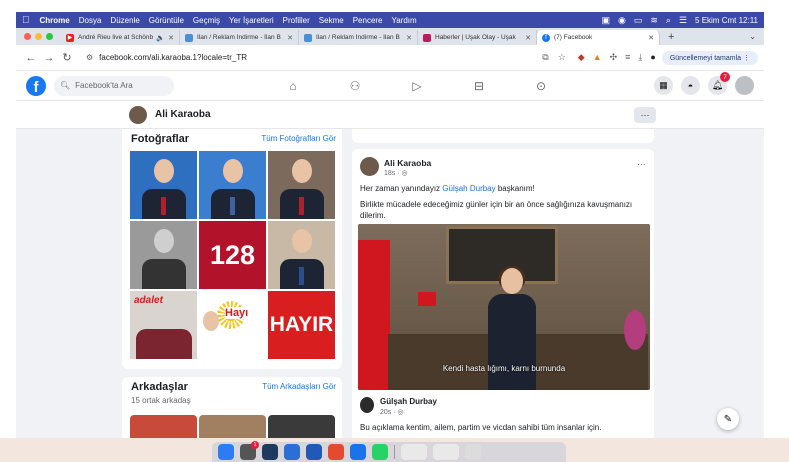  What do you see at coordinates (627, 57) in the screenshot?
I see `reading-list-icon: ≡` at bounding box center [627, 57].